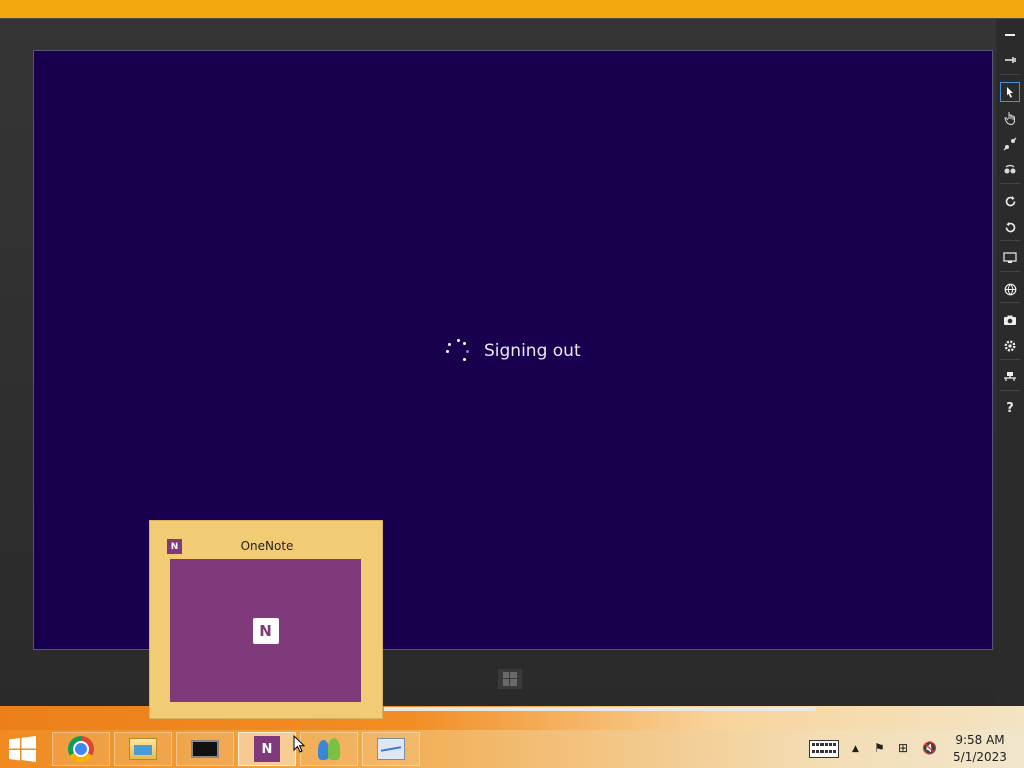  What do you see at coordinates (824, 749) in the screenshot?
I see `touch-keyboard-icon` at bounding box center [824, 749].